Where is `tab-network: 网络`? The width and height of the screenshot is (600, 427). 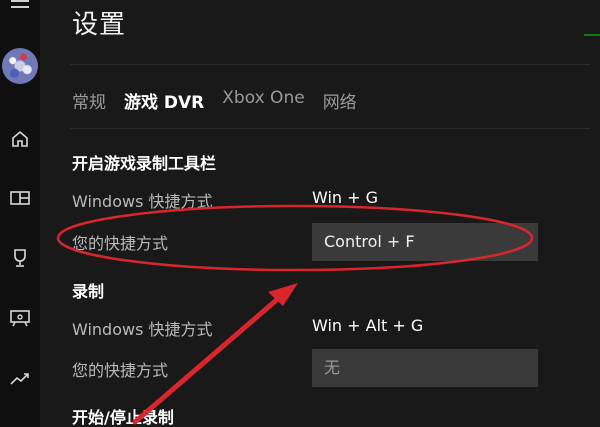
tab-network: 网络 is located at coordinates (340, 100).